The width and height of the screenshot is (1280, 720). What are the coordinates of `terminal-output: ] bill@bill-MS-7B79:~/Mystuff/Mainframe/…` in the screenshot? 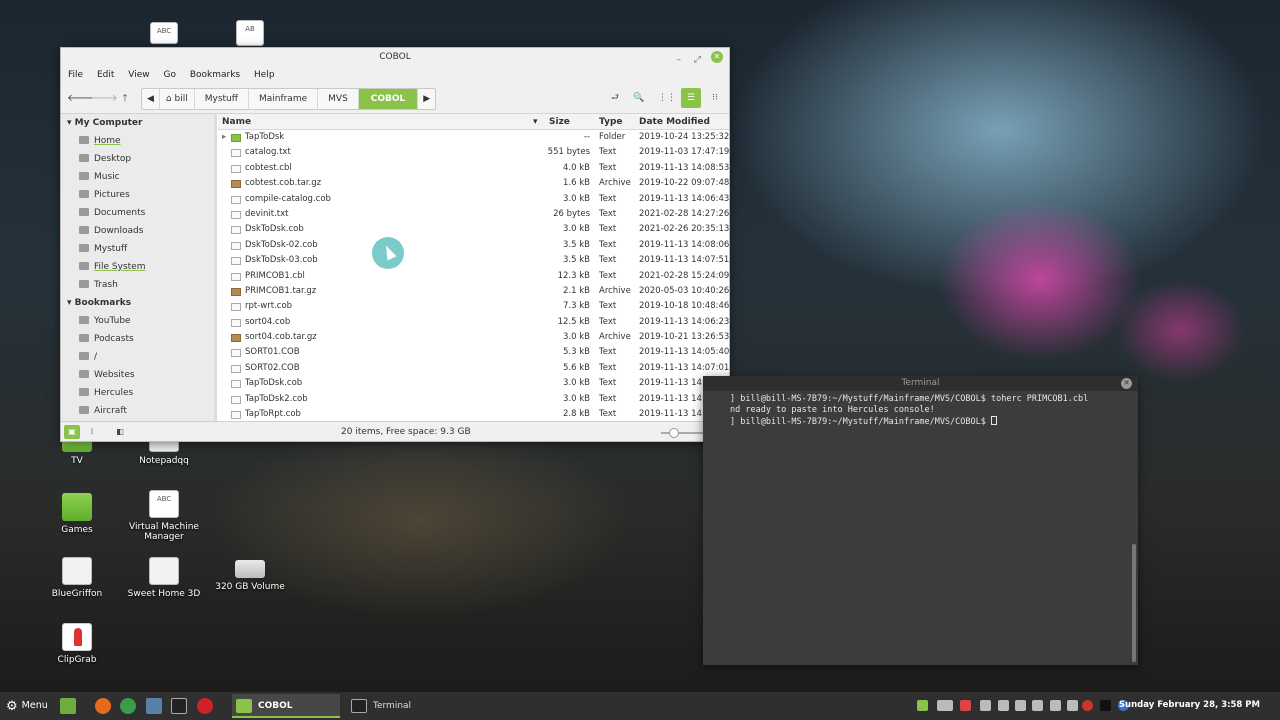 It's located at (920, 409).